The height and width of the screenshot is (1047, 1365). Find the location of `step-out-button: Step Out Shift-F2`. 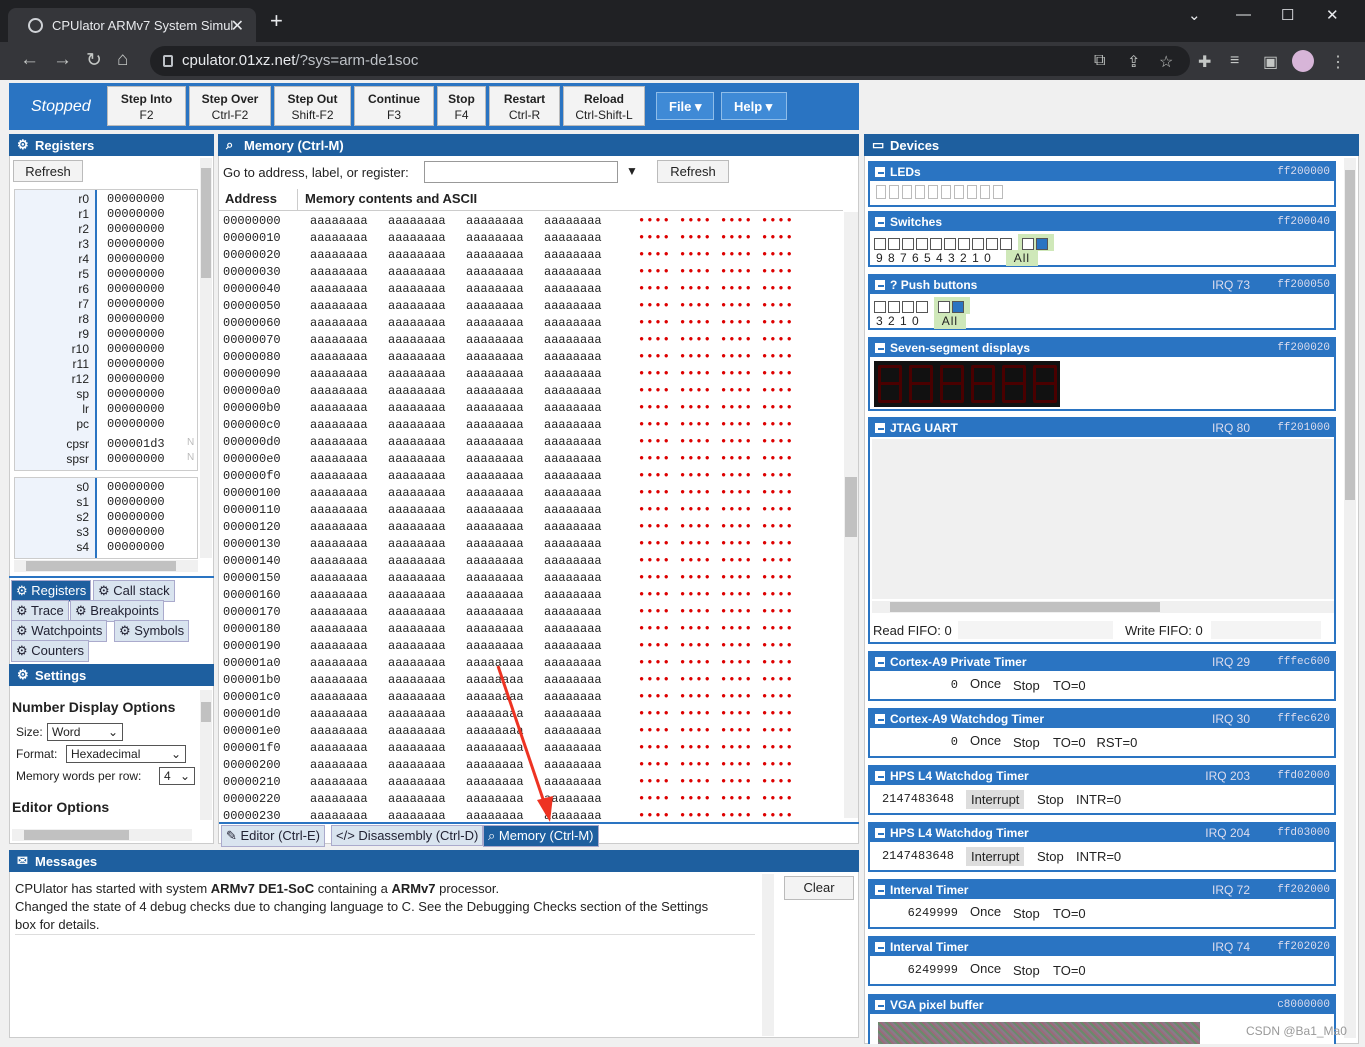

step-out-button: Step Out Shift-F2 is located at coordinates (312, 106).